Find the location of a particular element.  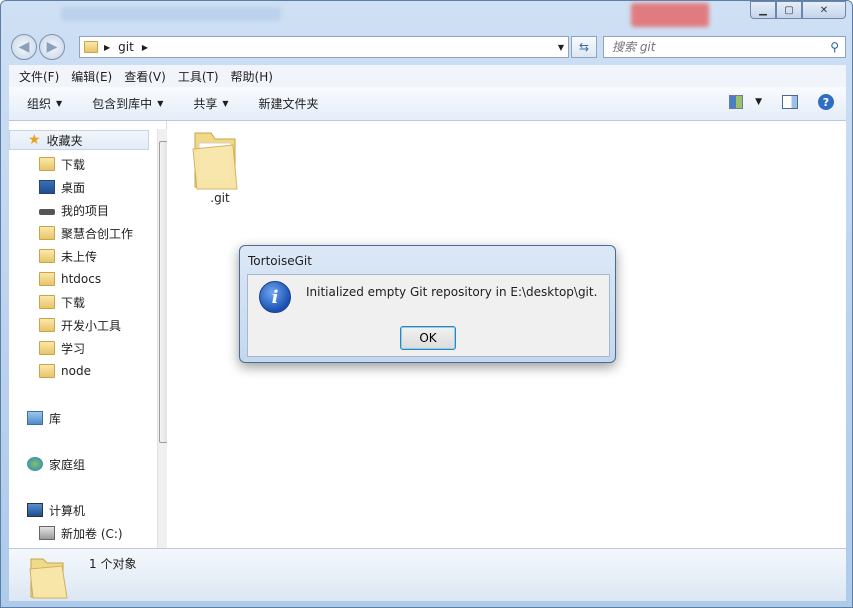

nav-computer-label: 计算机 is located at coordinates (67, 510).